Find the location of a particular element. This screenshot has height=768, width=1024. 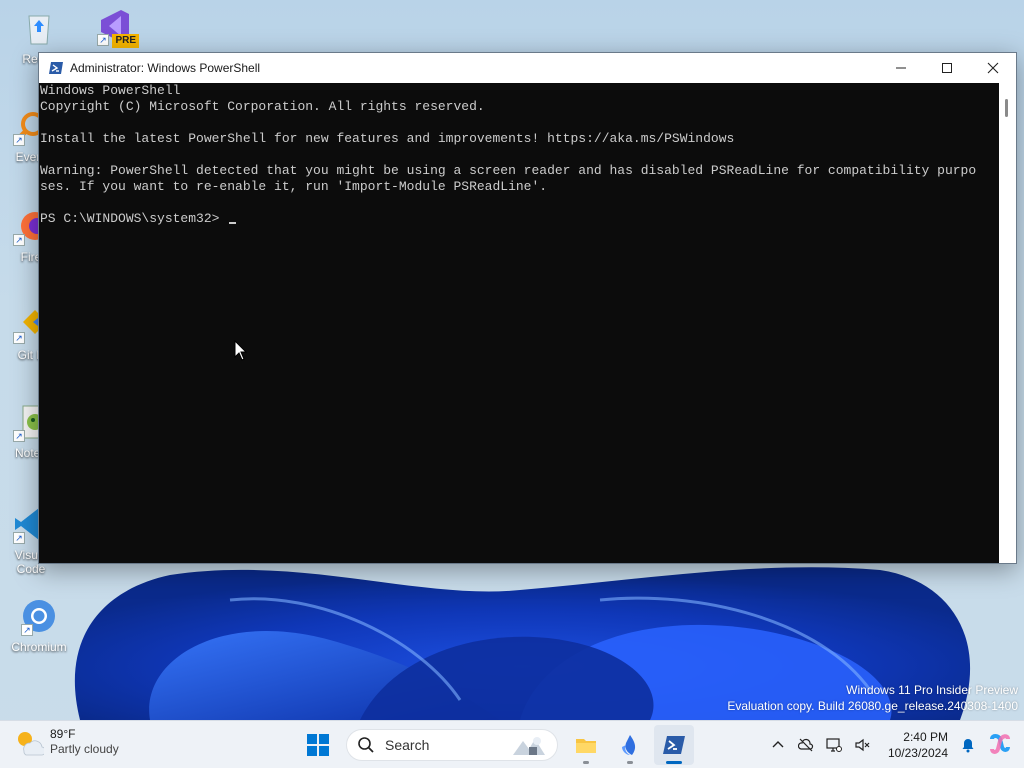

vertical-scrollbar is located at coordinates (1007, 323).